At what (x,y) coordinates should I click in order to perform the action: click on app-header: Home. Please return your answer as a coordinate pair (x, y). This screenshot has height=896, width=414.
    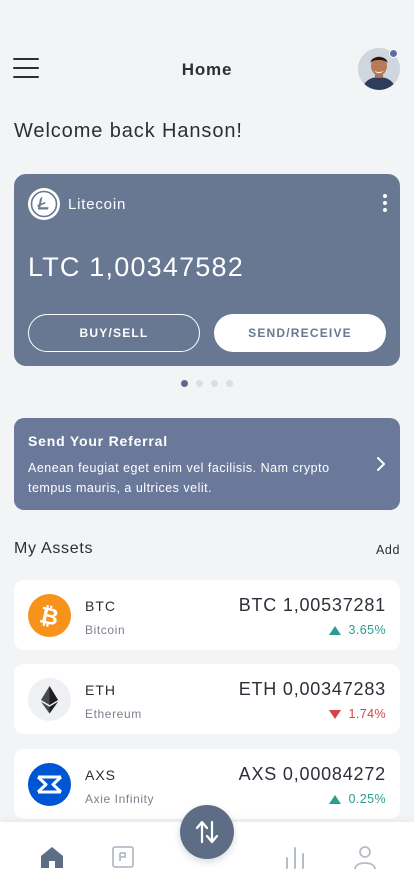
    Looking at the image, I should click on (207, 69).